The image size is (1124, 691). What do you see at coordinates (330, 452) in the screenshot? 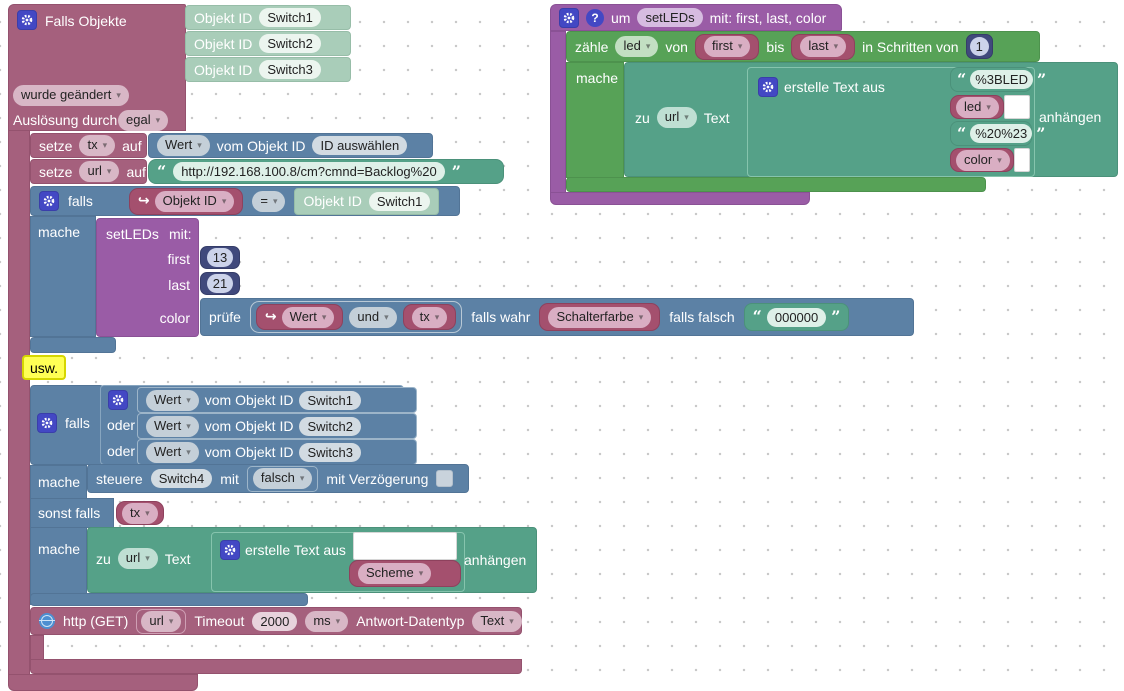
I see `object-id-field: Switch3` at bounding box center [330, 452].